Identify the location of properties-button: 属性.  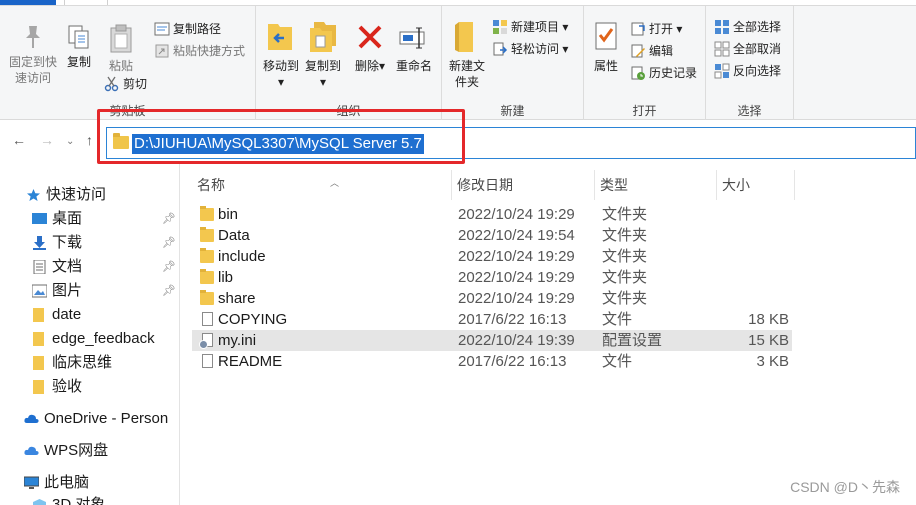
(606, 47).